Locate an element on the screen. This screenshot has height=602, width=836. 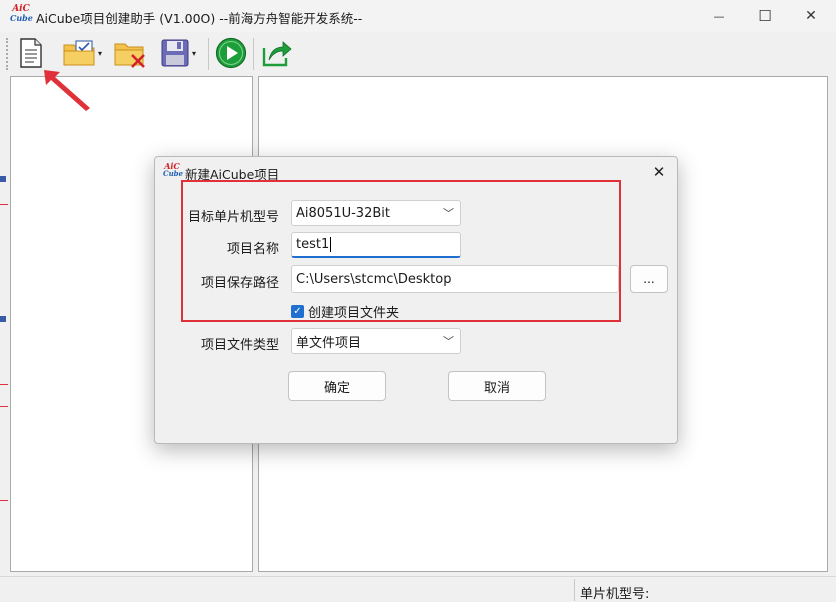
status-bar: 单片机型号: is located at coordinates (418, 589).